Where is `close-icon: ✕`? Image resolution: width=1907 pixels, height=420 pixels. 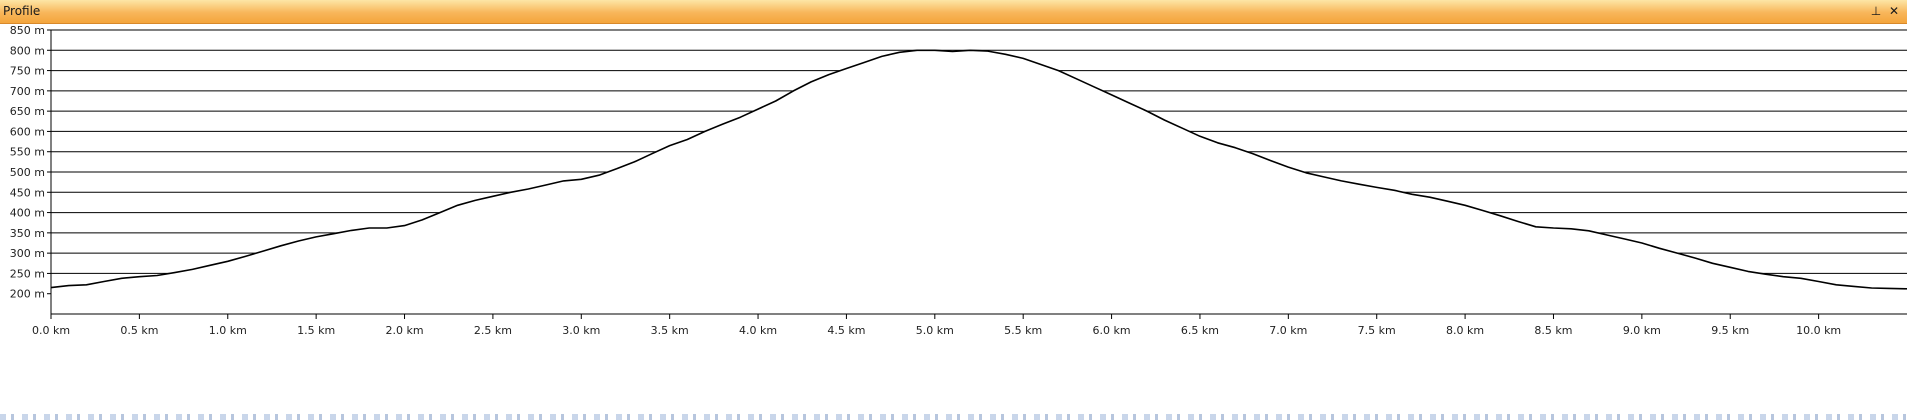
close-icon: ✕ is located at coordinates (1894, 11).